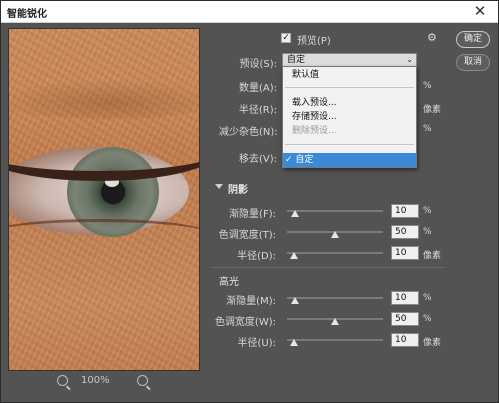  Describe the element at coordinates (335, 211) in the screenshot. I see `shadow-fade-slider` at that location.